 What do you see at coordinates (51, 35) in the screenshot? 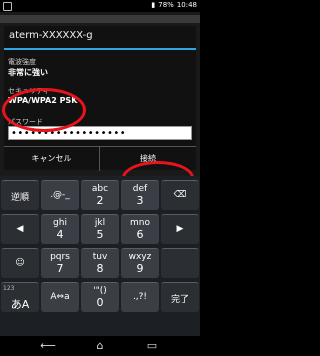
I see `dialog-title: aterm-XXXXXX-g` at bounding box center [51, 35].